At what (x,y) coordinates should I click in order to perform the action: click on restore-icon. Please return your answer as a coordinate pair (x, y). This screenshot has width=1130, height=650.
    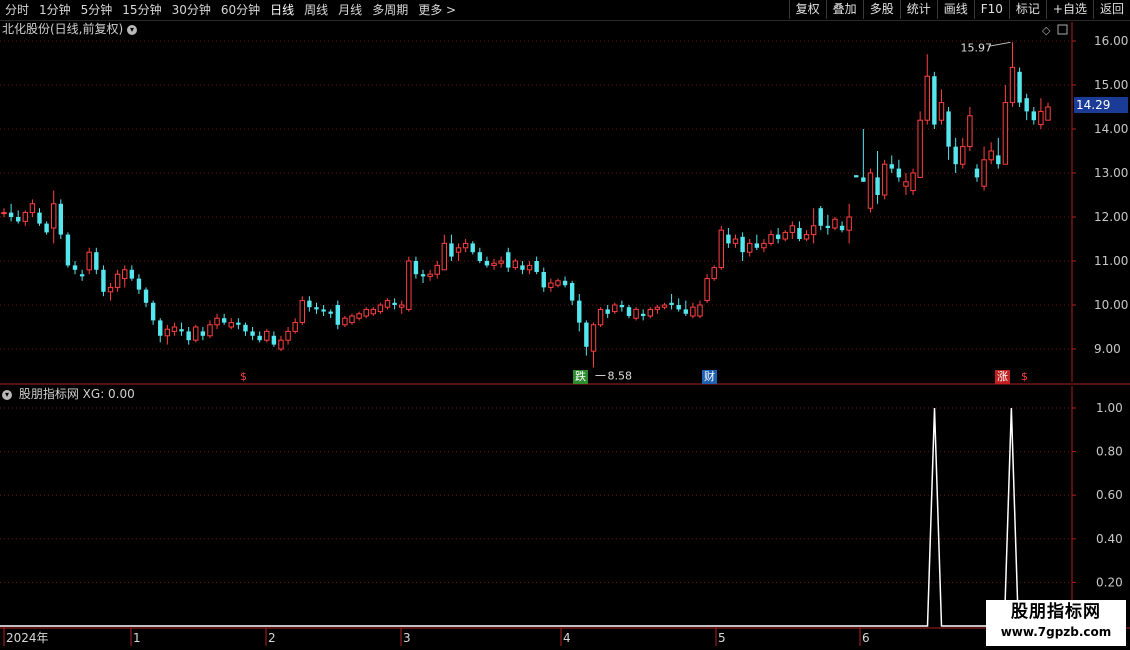
    Looking at the image, I should click on (1062, 29).